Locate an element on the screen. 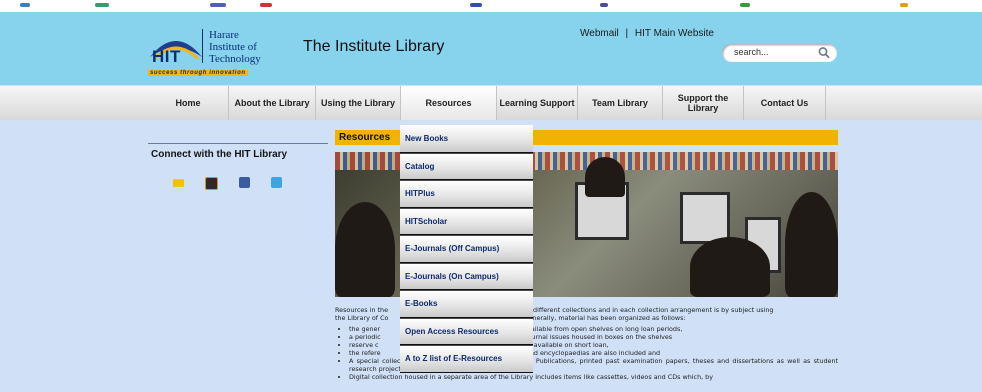 This screenshot has height=392, width=982. email-icon is located at coordinates (178, 183).